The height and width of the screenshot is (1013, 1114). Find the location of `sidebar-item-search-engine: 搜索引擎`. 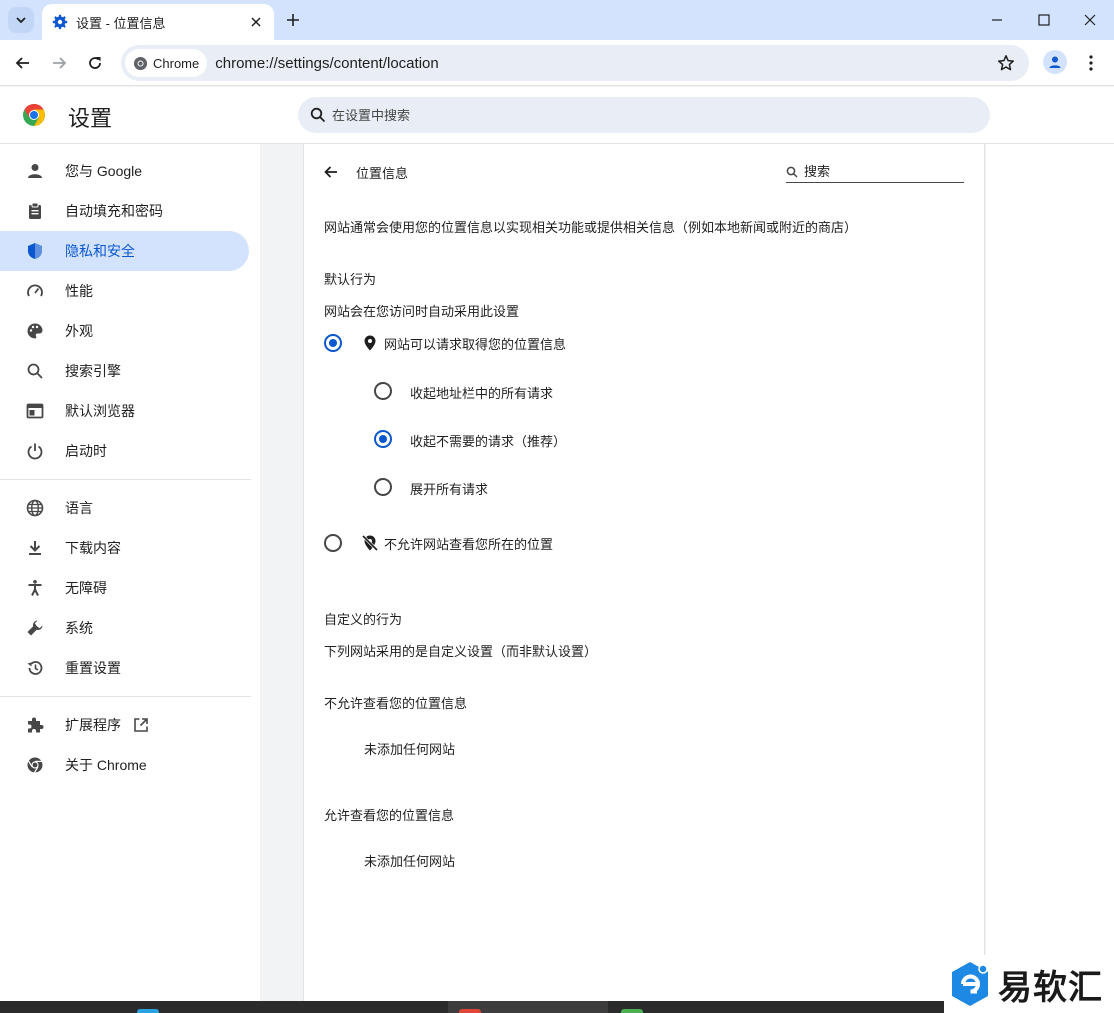

sidebar-item-search-engine: 搜索引擎 is located at coordinates (124, 371).